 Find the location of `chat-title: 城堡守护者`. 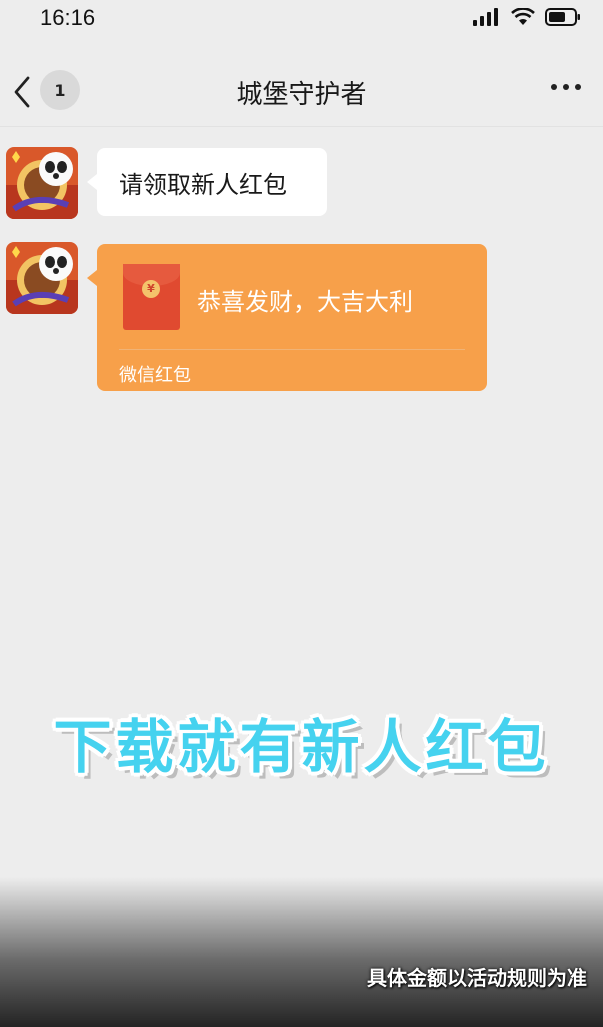

chat-title: 城堡守护者 is located at coordinates (301, 95).